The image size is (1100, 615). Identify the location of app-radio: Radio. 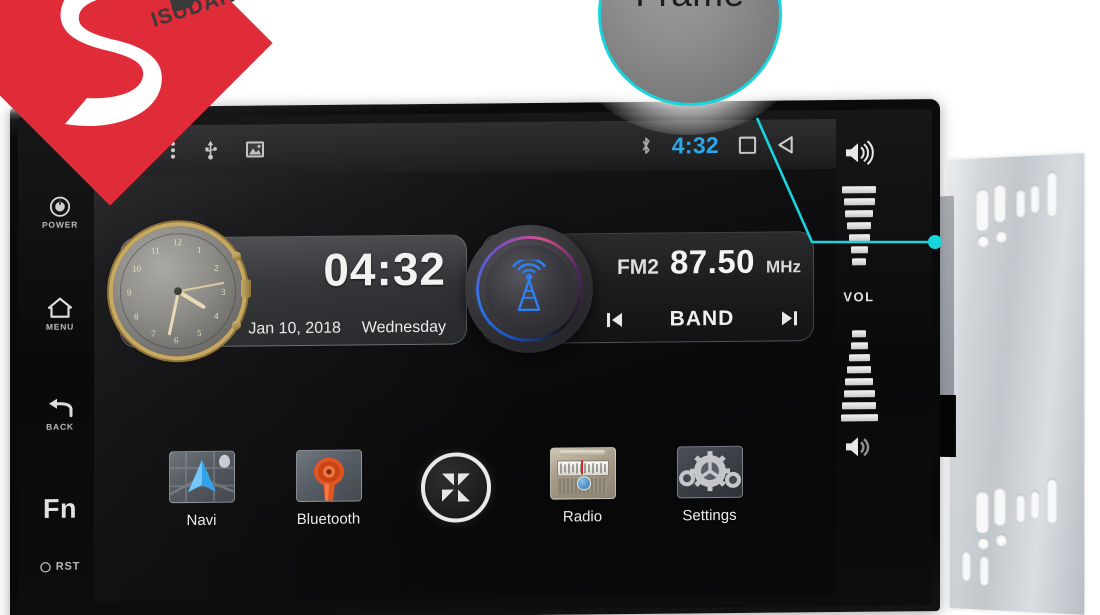
(582, 486).